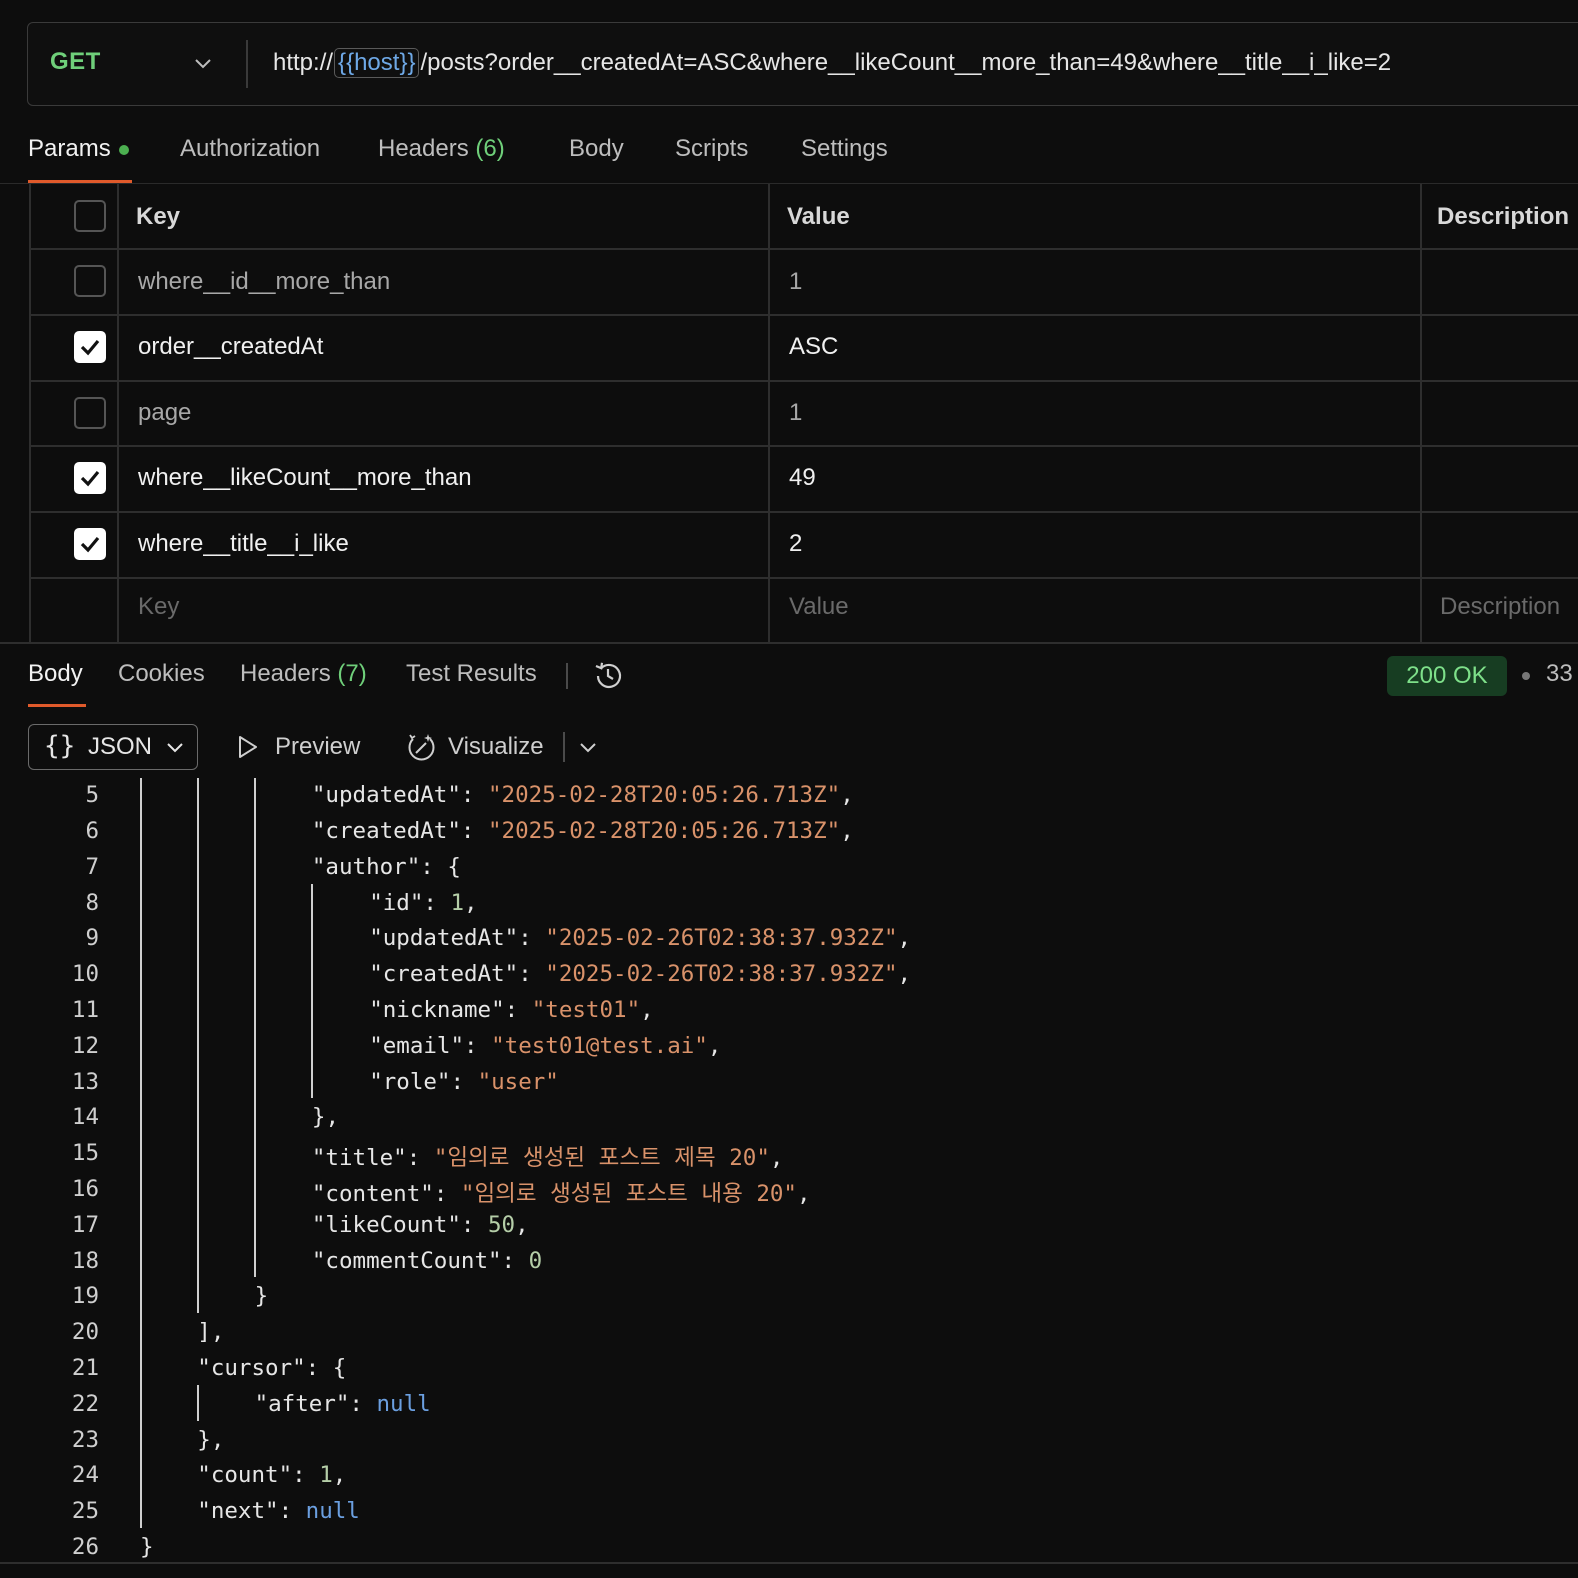 Image resolution: width=1578 pixels, height=1578 pixels. What do you see at coordinates (305, 478) in the screenshot?
I see `param-key: where__likeCount__more_than` at bounding box center [305, 478].